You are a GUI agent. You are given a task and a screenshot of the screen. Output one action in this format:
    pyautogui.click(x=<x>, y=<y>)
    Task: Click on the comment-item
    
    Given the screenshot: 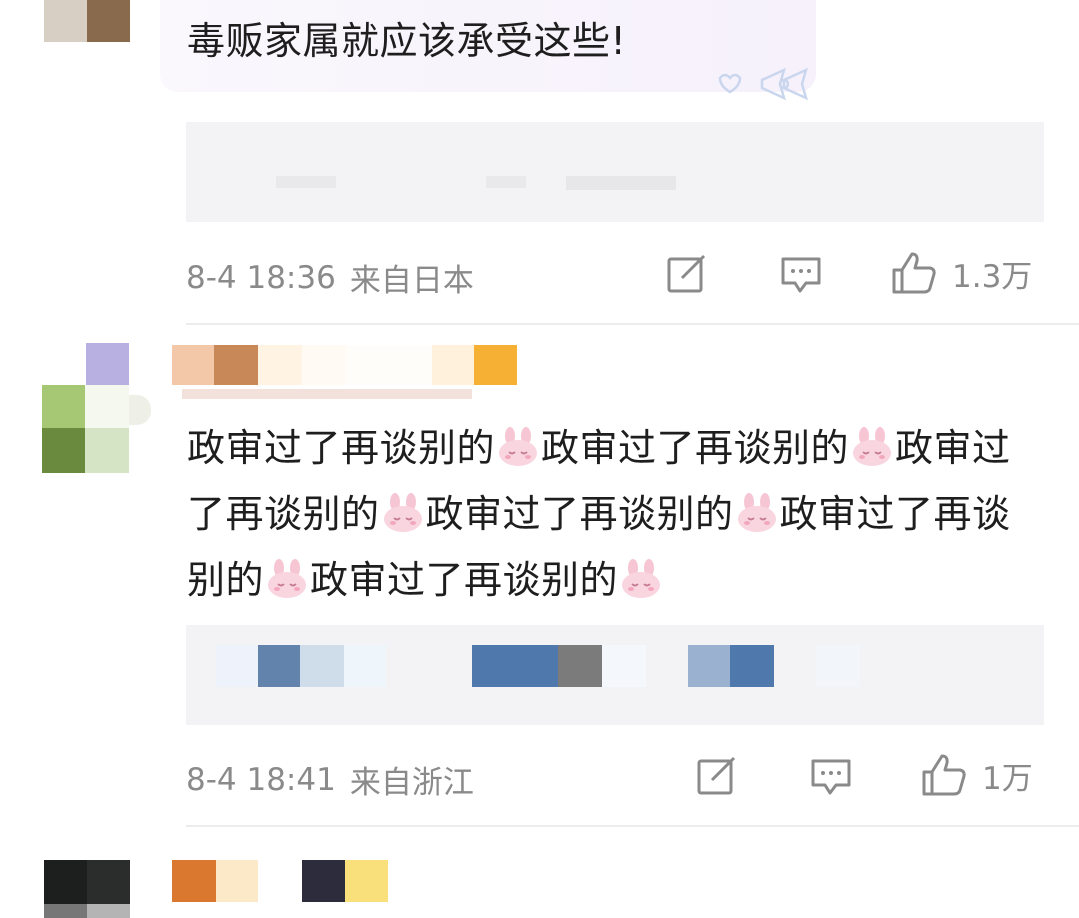 What is the action you would take?
    pyautogui.click(x=539, y=874)
    